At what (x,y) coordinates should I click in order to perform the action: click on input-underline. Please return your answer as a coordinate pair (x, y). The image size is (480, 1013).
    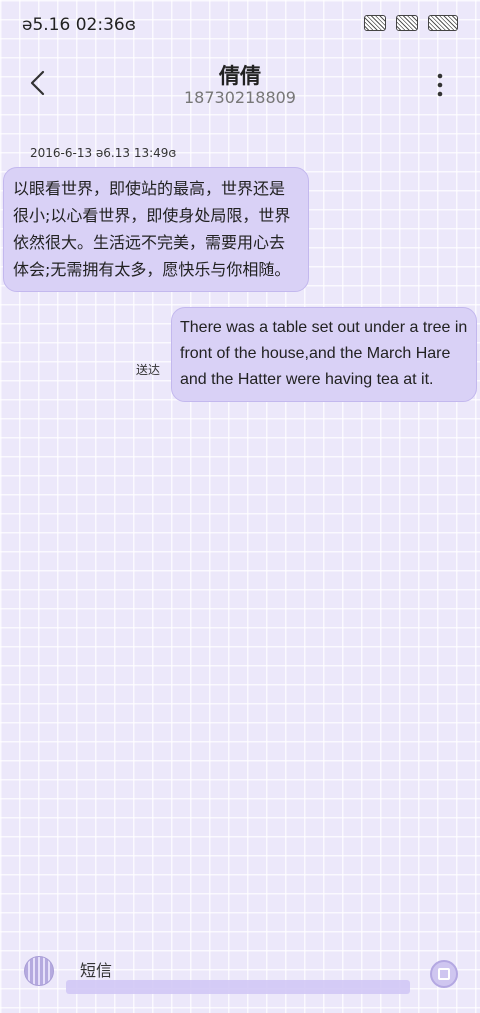
    Looking at the image, I should click on (238, 987).